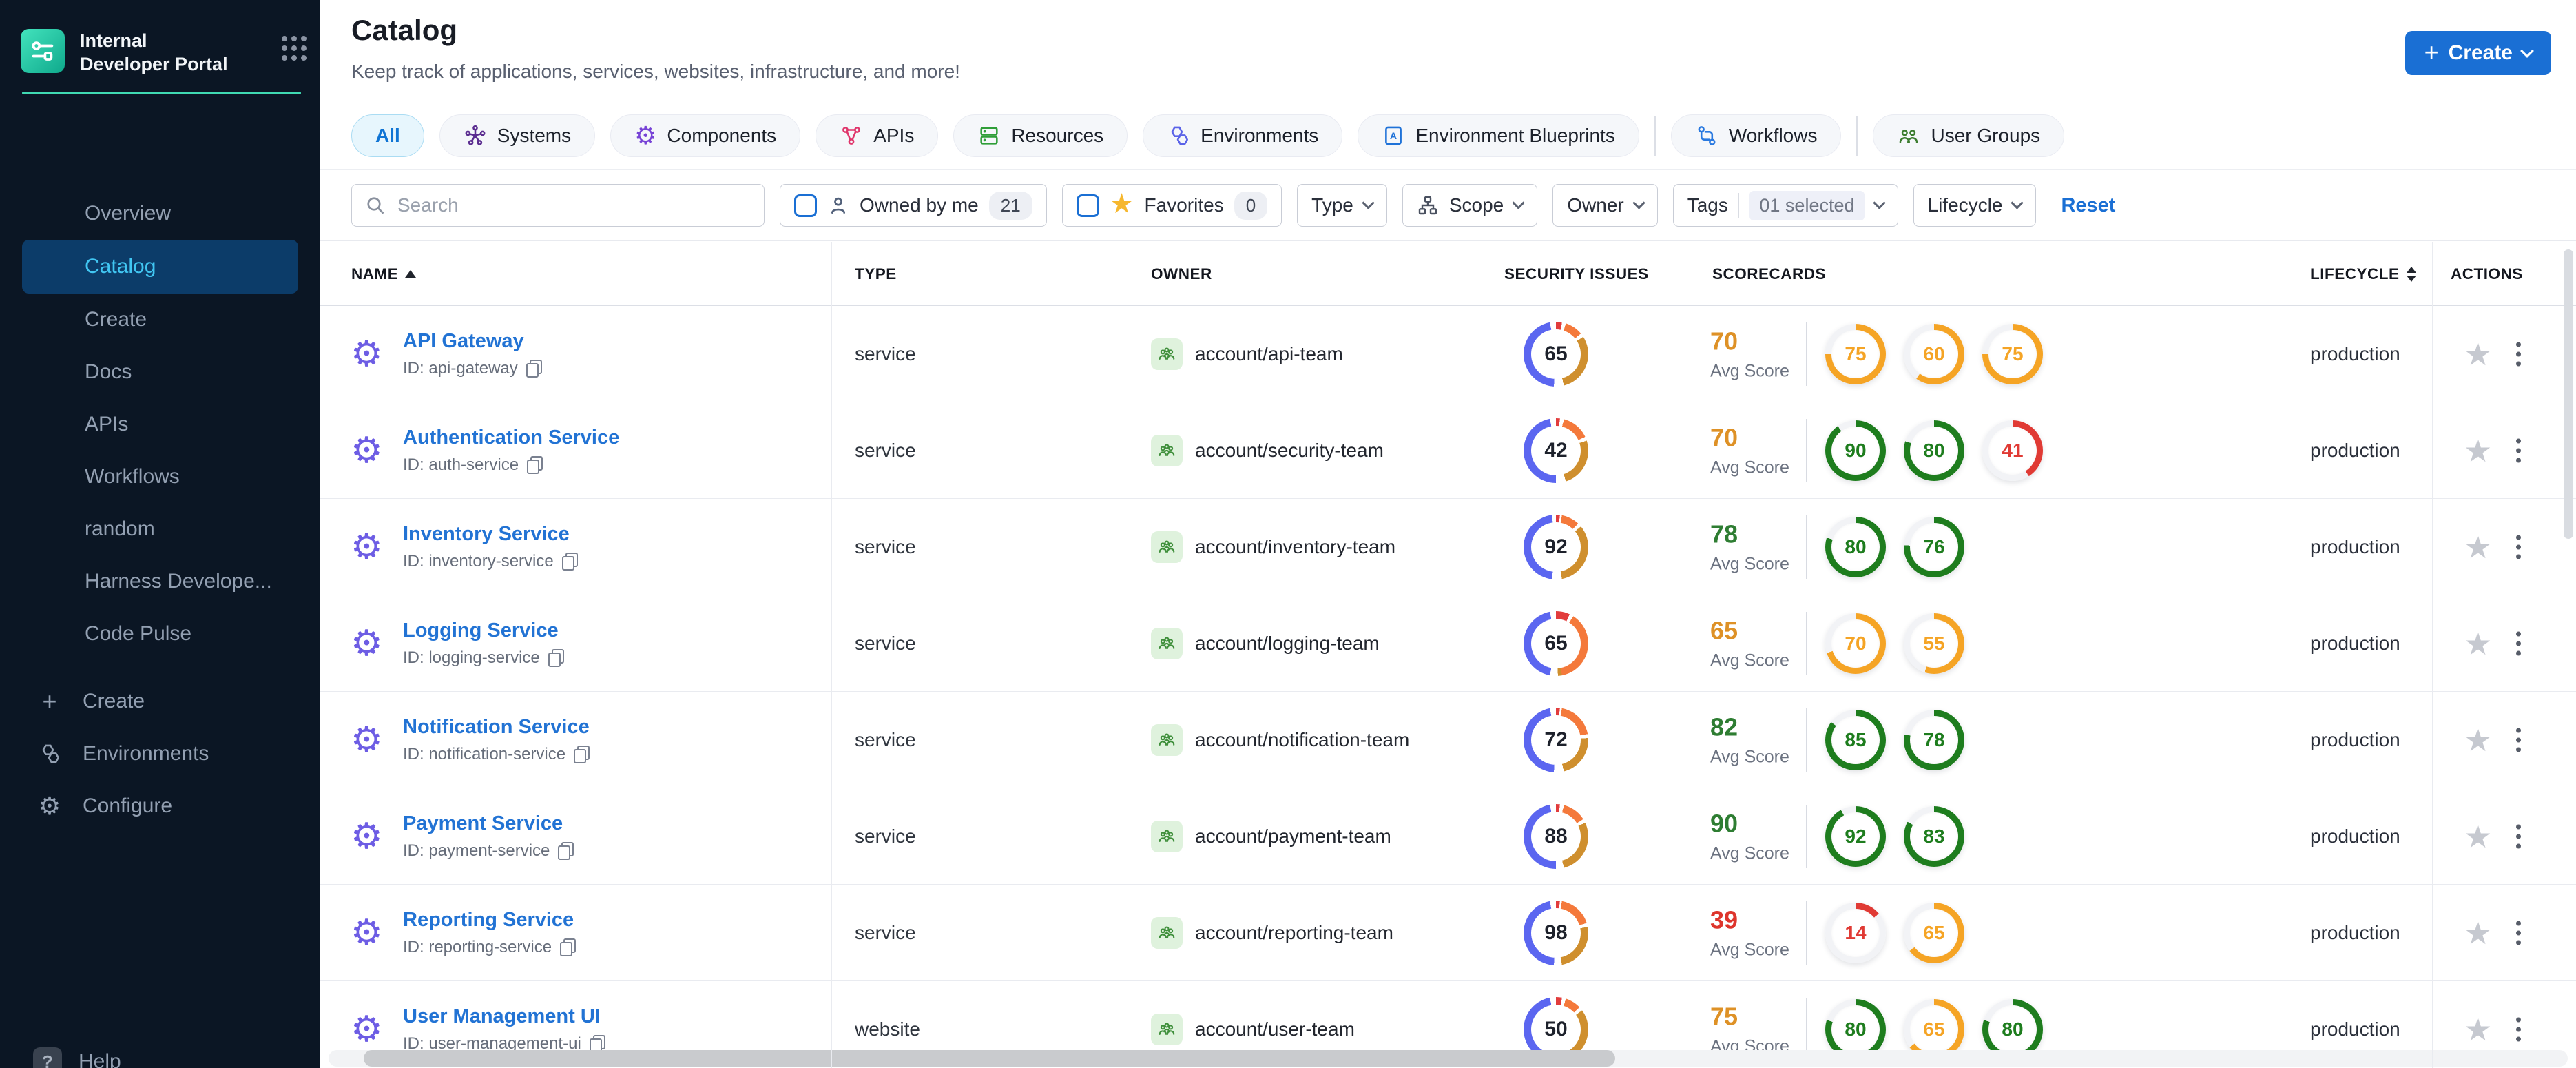 The width and height of the screenshot is (2576, 1068). What do you see at coordinates (876, 274) in the screenshot?
I see `column-header-type: TYPE` at bounding box center [876, 274].